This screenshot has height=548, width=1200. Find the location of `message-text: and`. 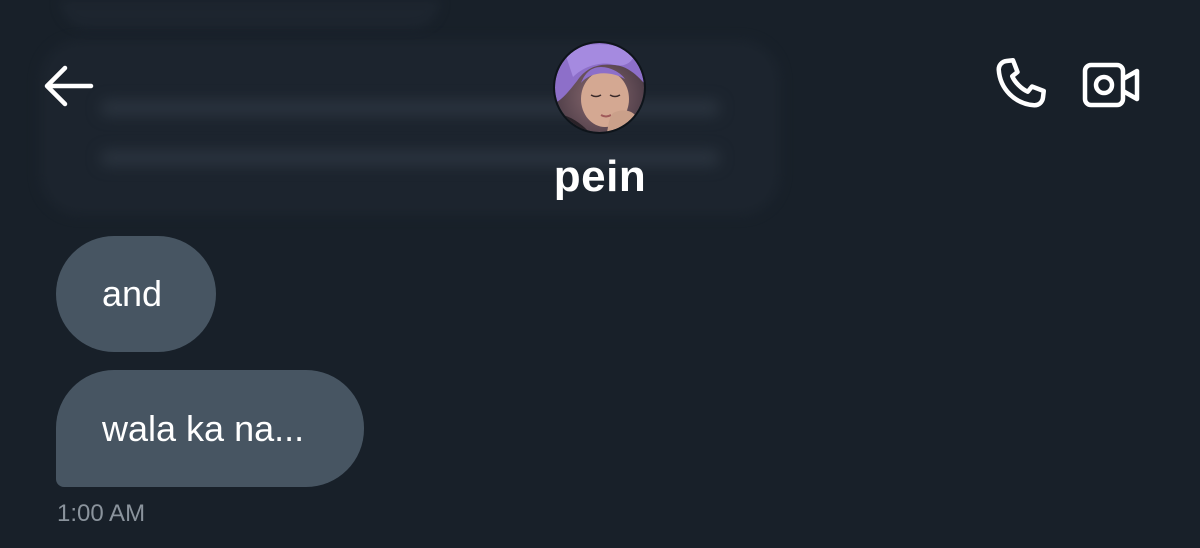

message-text: and is located at coordinates (132, 293).